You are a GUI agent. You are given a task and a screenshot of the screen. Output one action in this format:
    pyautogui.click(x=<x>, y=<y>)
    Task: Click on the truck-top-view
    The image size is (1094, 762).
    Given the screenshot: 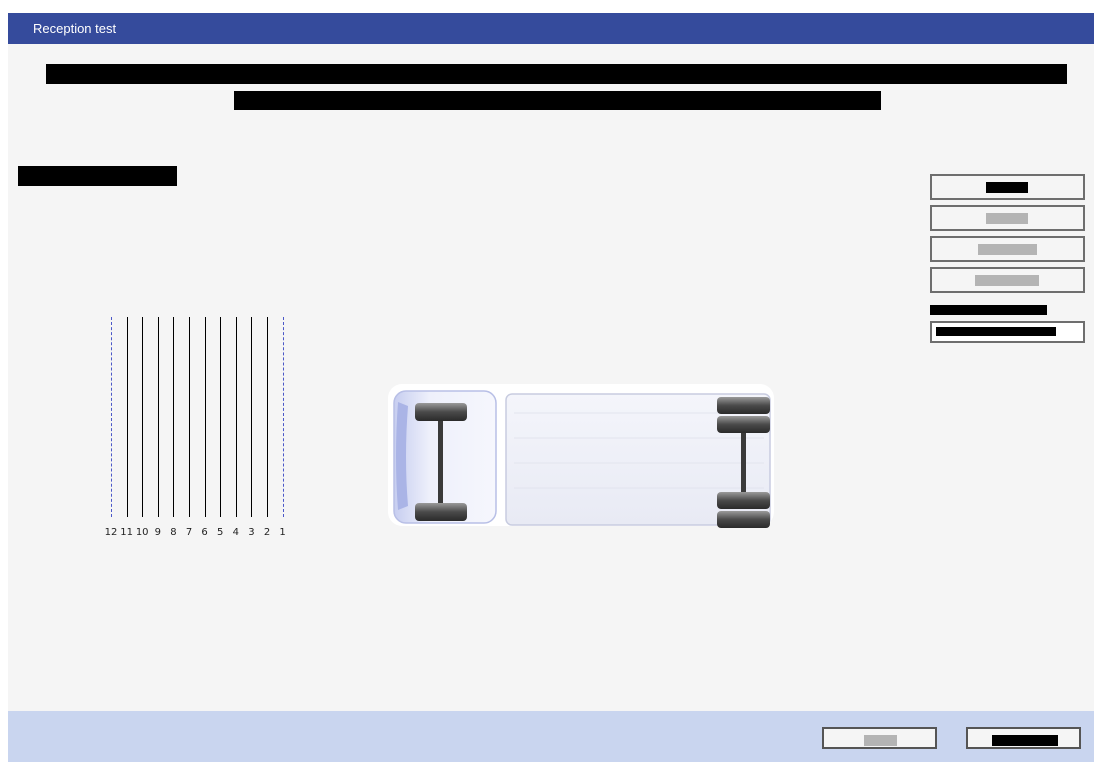 What is the action you would take?
    pyautogui.click(x=581, y=456)
    